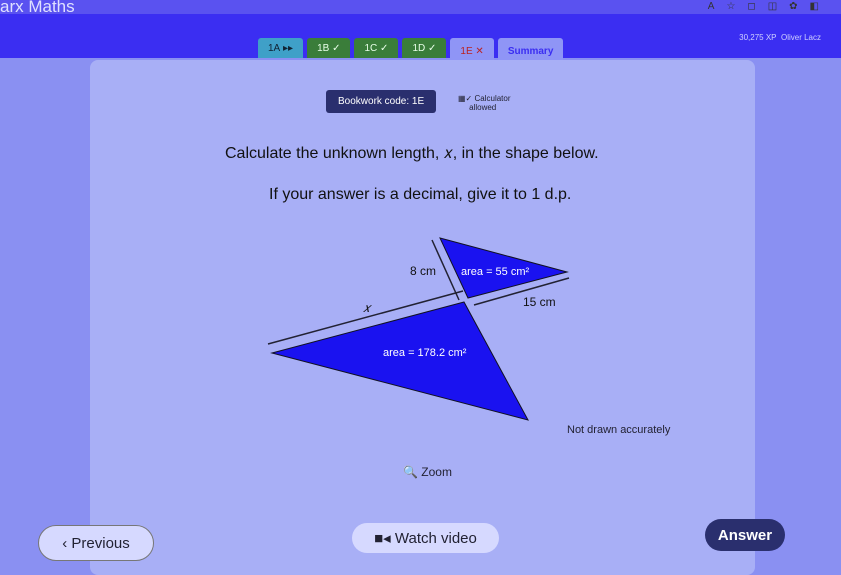 Image resolution: width=841 pixels, height=575 pixels. Describe the element at coordinates (619, 430) in the screenshot. I see `not-drawn-note: Not drawn accurately` at that location.